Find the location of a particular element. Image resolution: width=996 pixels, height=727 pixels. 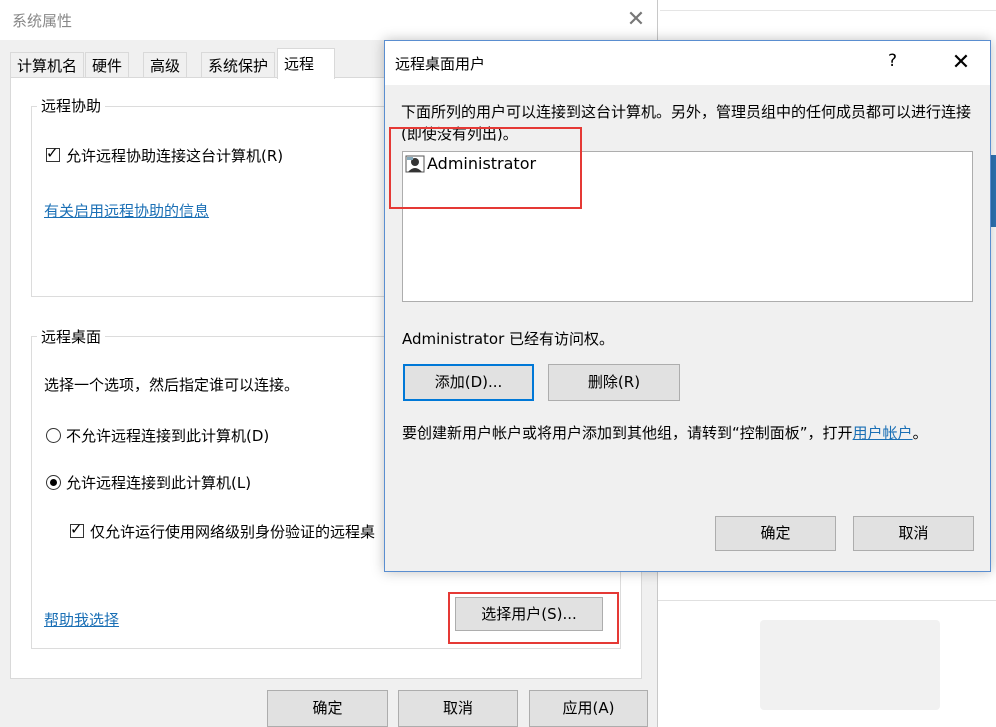

highlight-administrator is located at coordinates (485, 168).